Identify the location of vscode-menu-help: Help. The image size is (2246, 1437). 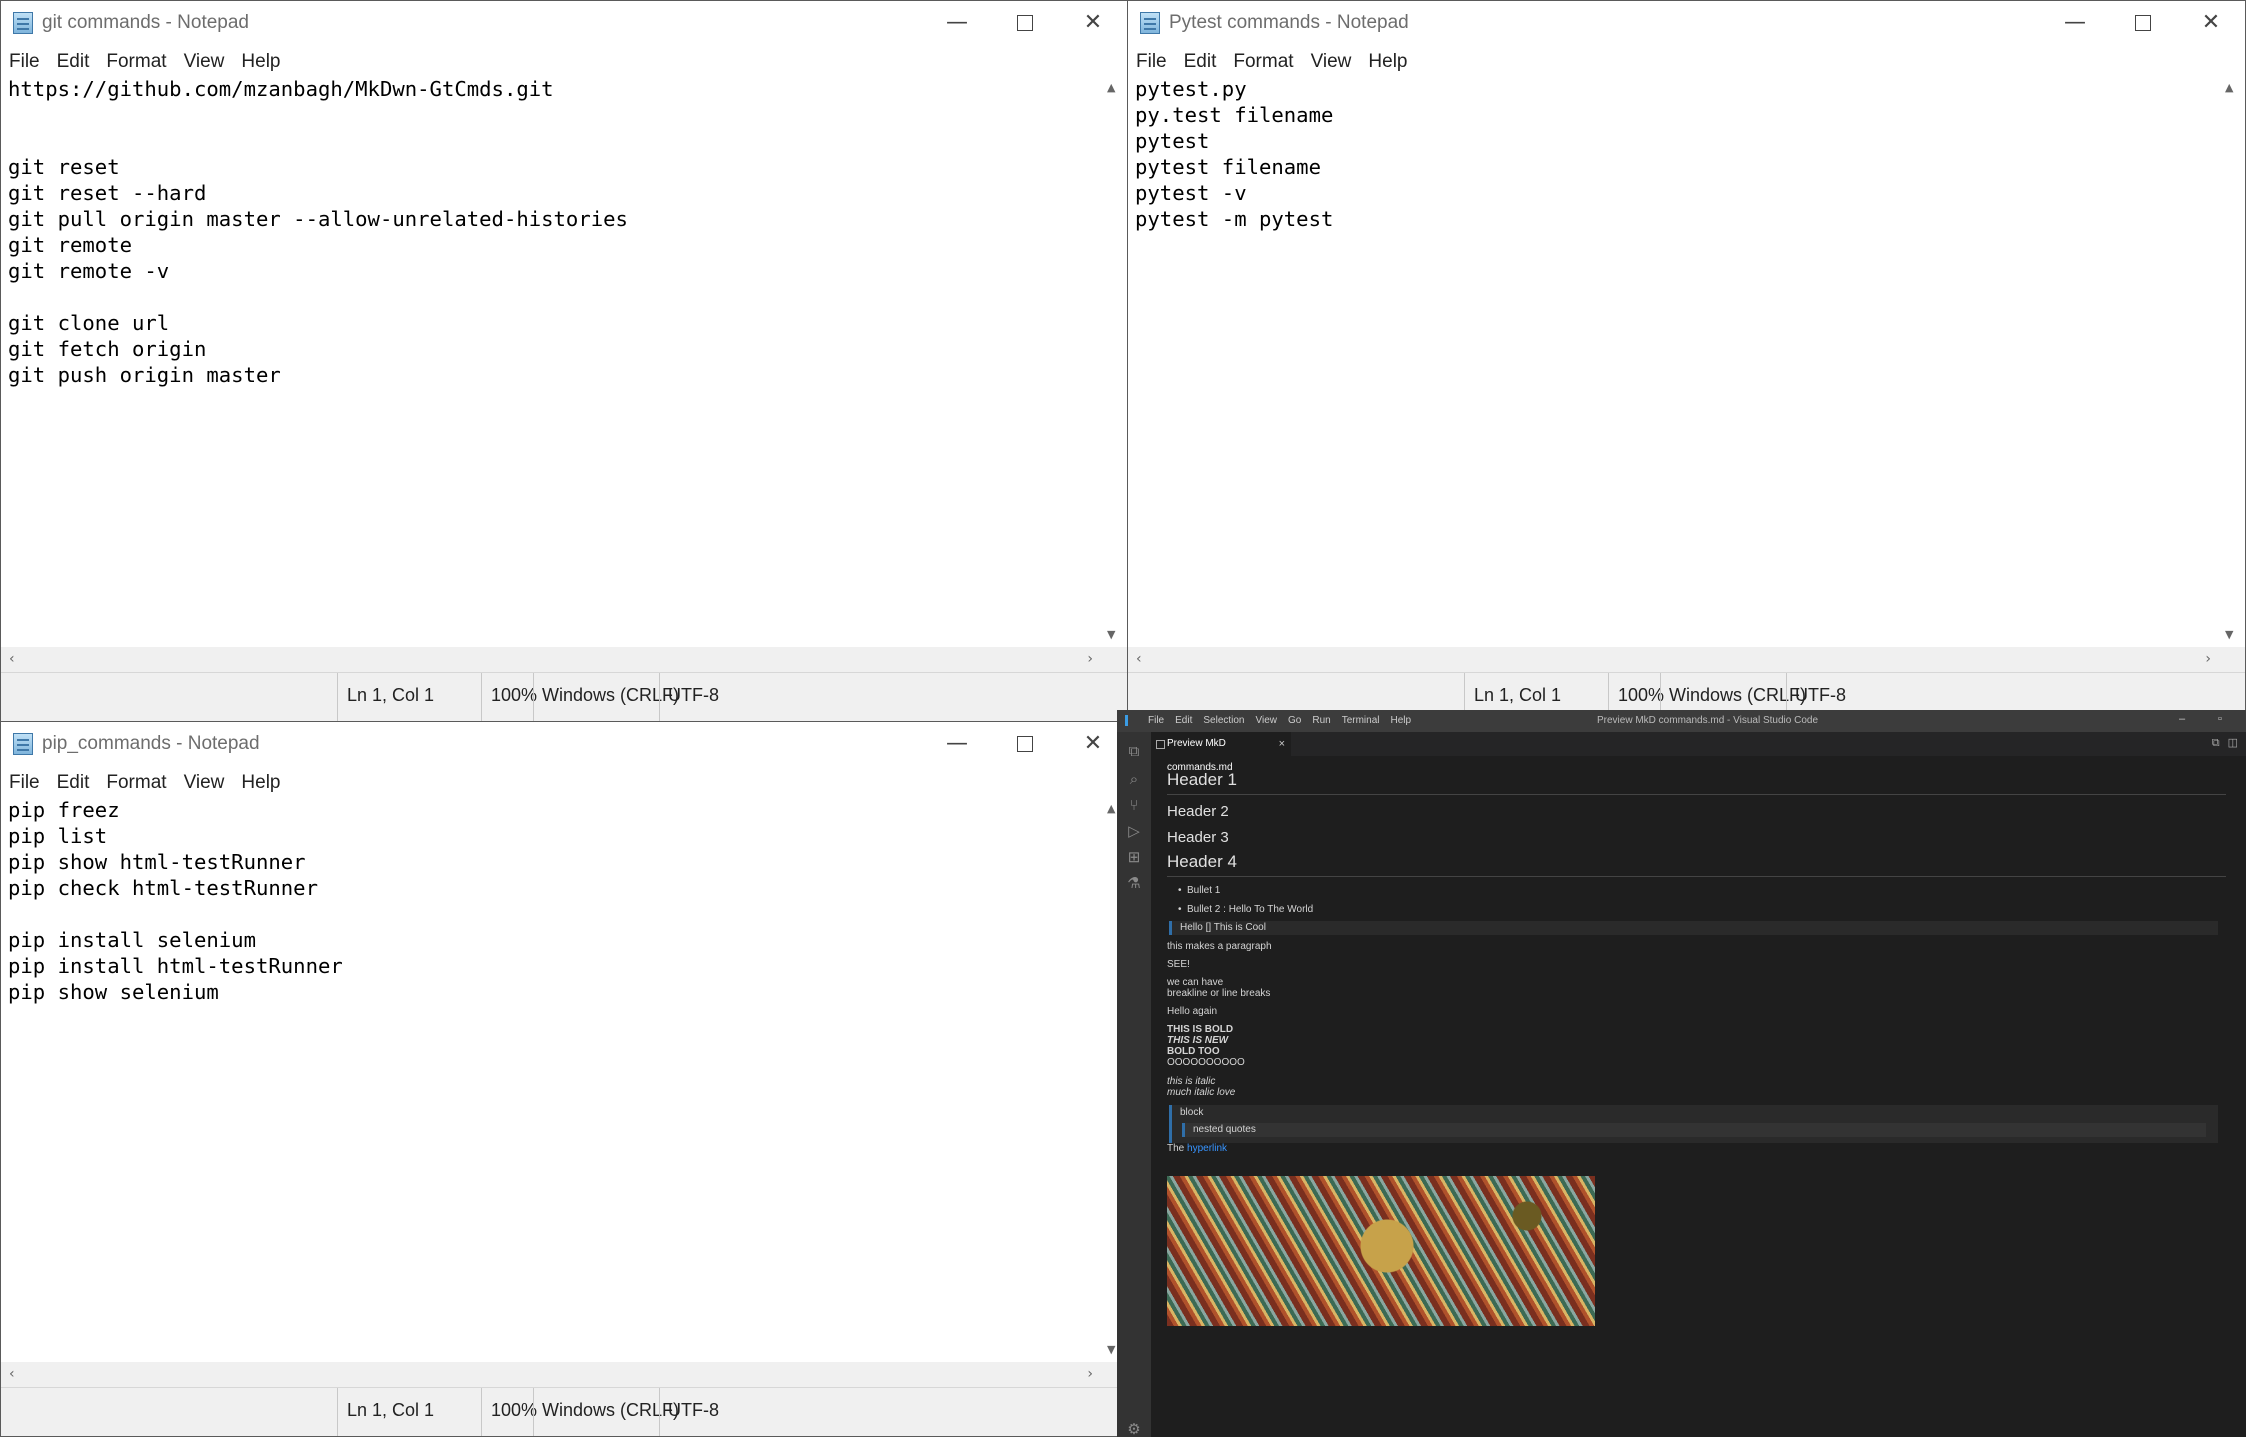
(1401, 720).